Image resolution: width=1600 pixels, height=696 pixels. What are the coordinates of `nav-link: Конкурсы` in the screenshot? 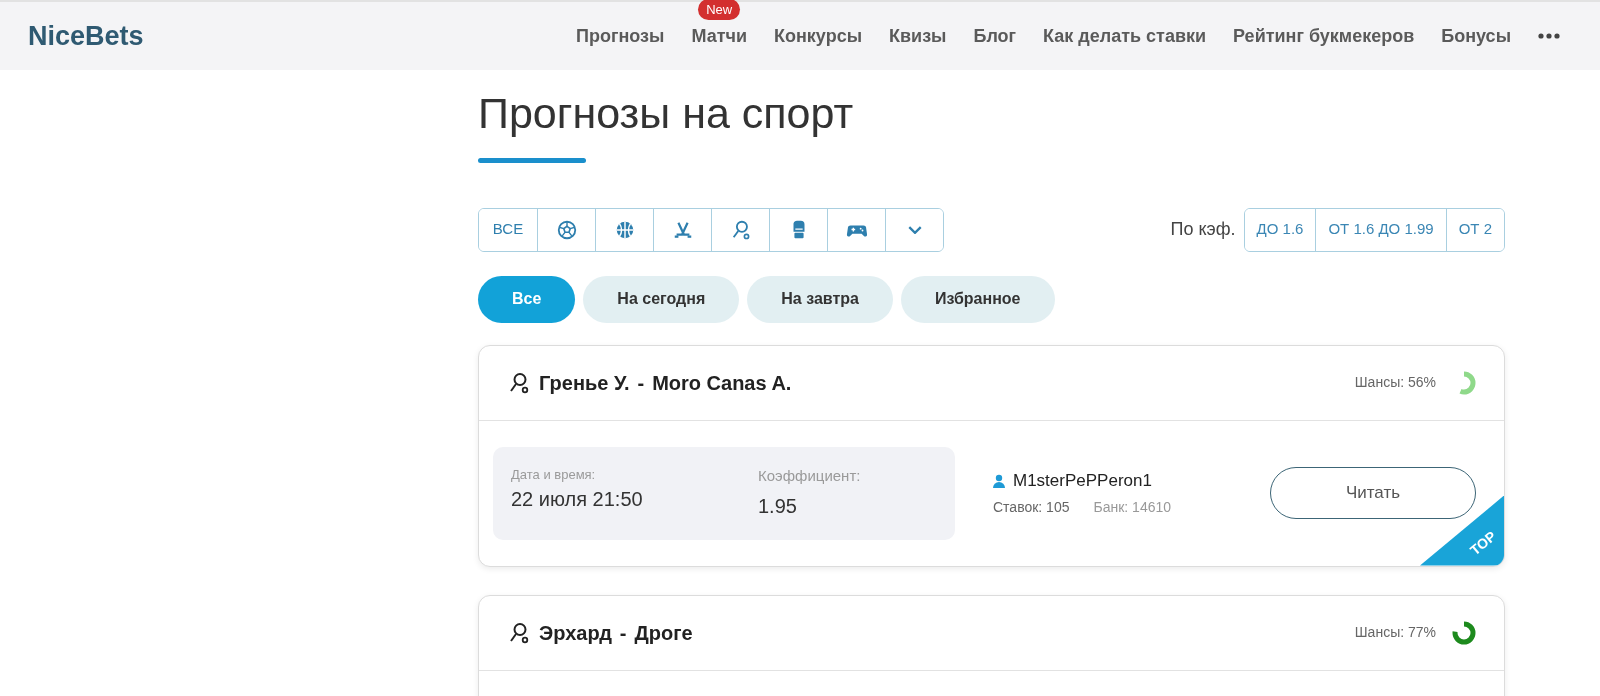 It's located at (818, 35).